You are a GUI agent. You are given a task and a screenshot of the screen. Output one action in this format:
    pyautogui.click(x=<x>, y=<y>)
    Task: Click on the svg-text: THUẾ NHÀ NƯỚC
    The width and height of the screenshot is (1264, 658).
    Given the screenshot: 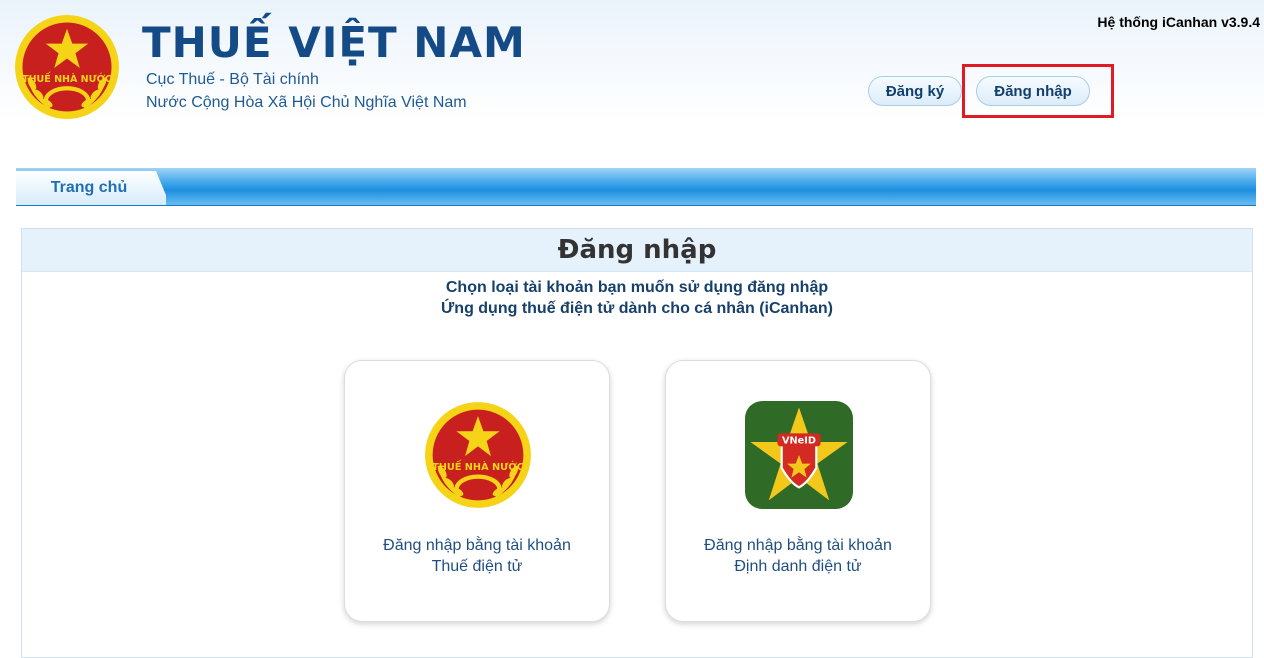 What is the action you would take?
    pyautogui.click(x=67, y=78)
    